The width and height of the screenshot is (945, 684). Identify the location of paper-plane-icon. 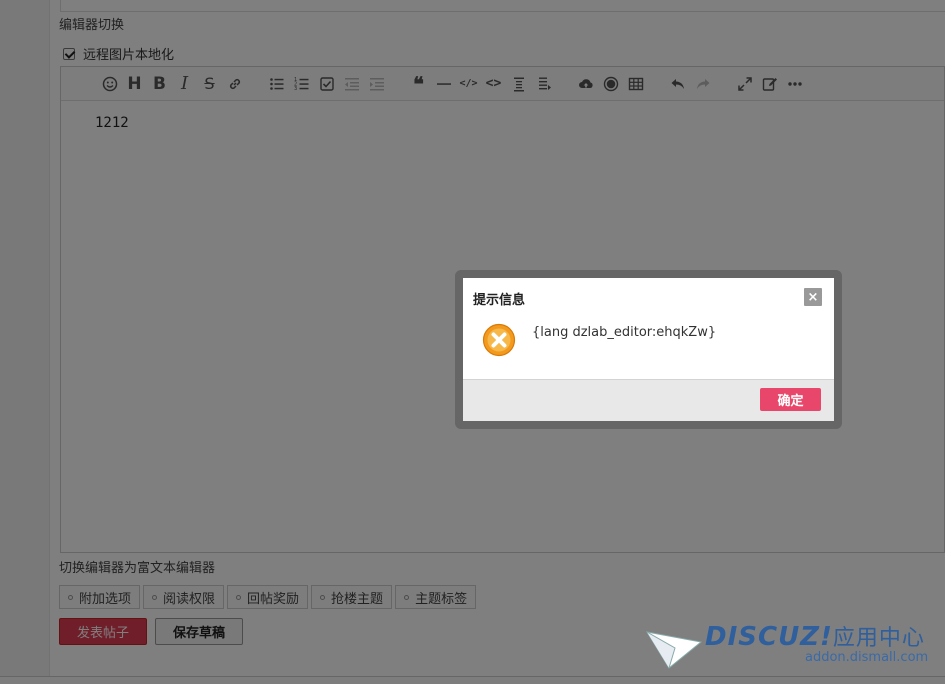
(674, 650).